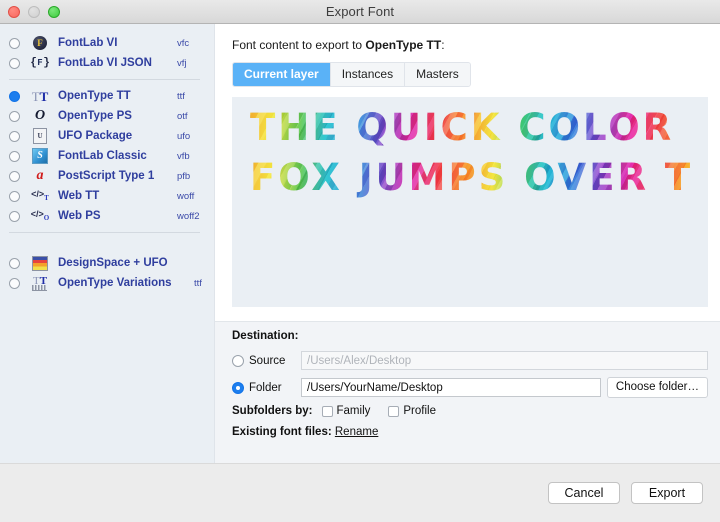  What do you see at coordinates (40, 96) in the screenshot?
I see `opentype-tt-icon: TT` at bounding box center [40, 96].